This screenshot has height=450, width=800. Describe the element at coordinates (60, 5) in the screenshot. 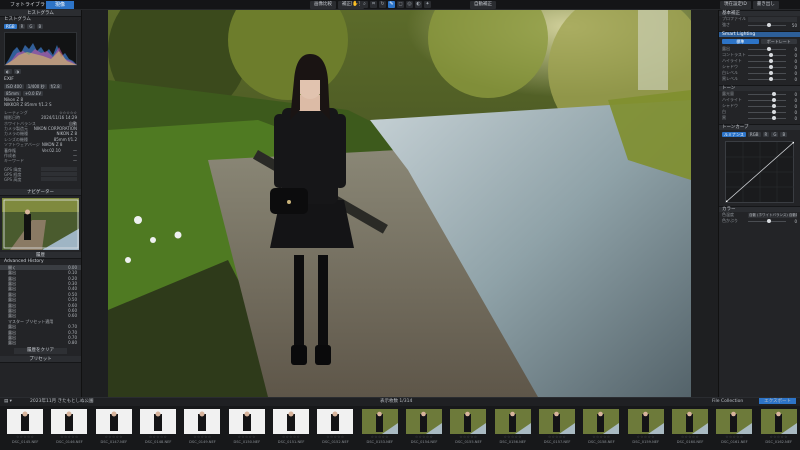

I see `tab-develop: 現像` at that location.